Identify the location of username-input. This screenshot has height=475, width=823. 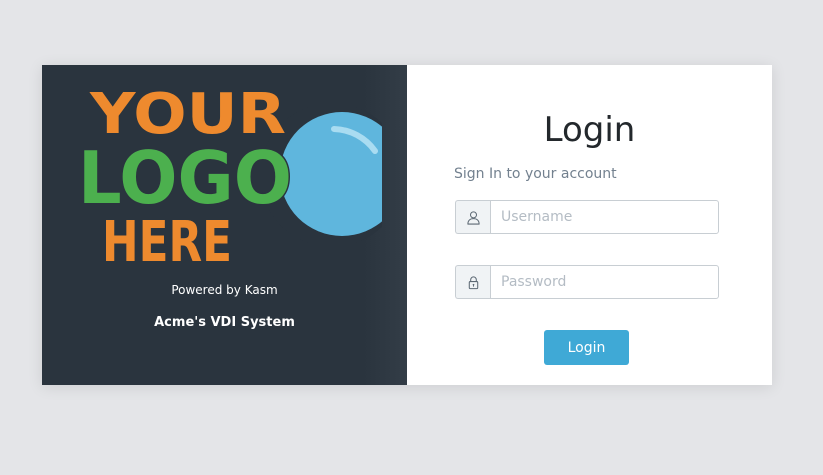
(604, 217).